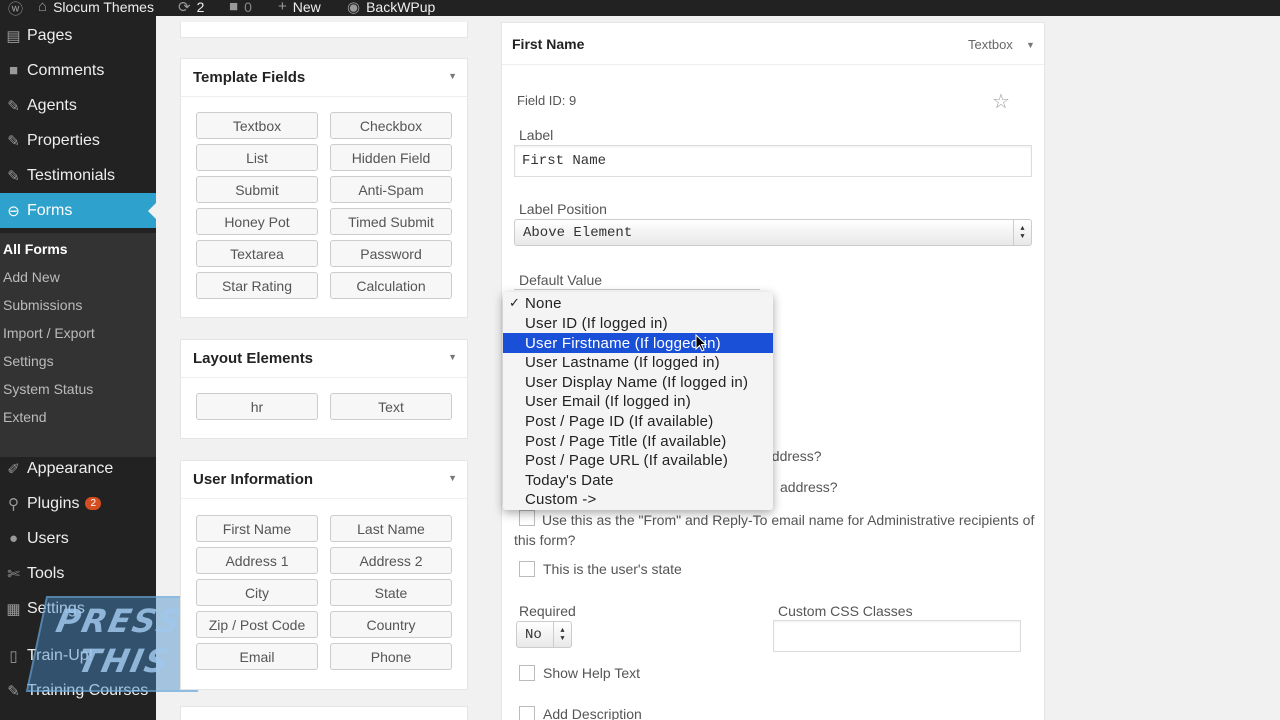 The height and width of the screenshot is (720, 1280). Describe the element at coordinates (257, 592) in the screenshot. I see `add-city-button: City` at that location.